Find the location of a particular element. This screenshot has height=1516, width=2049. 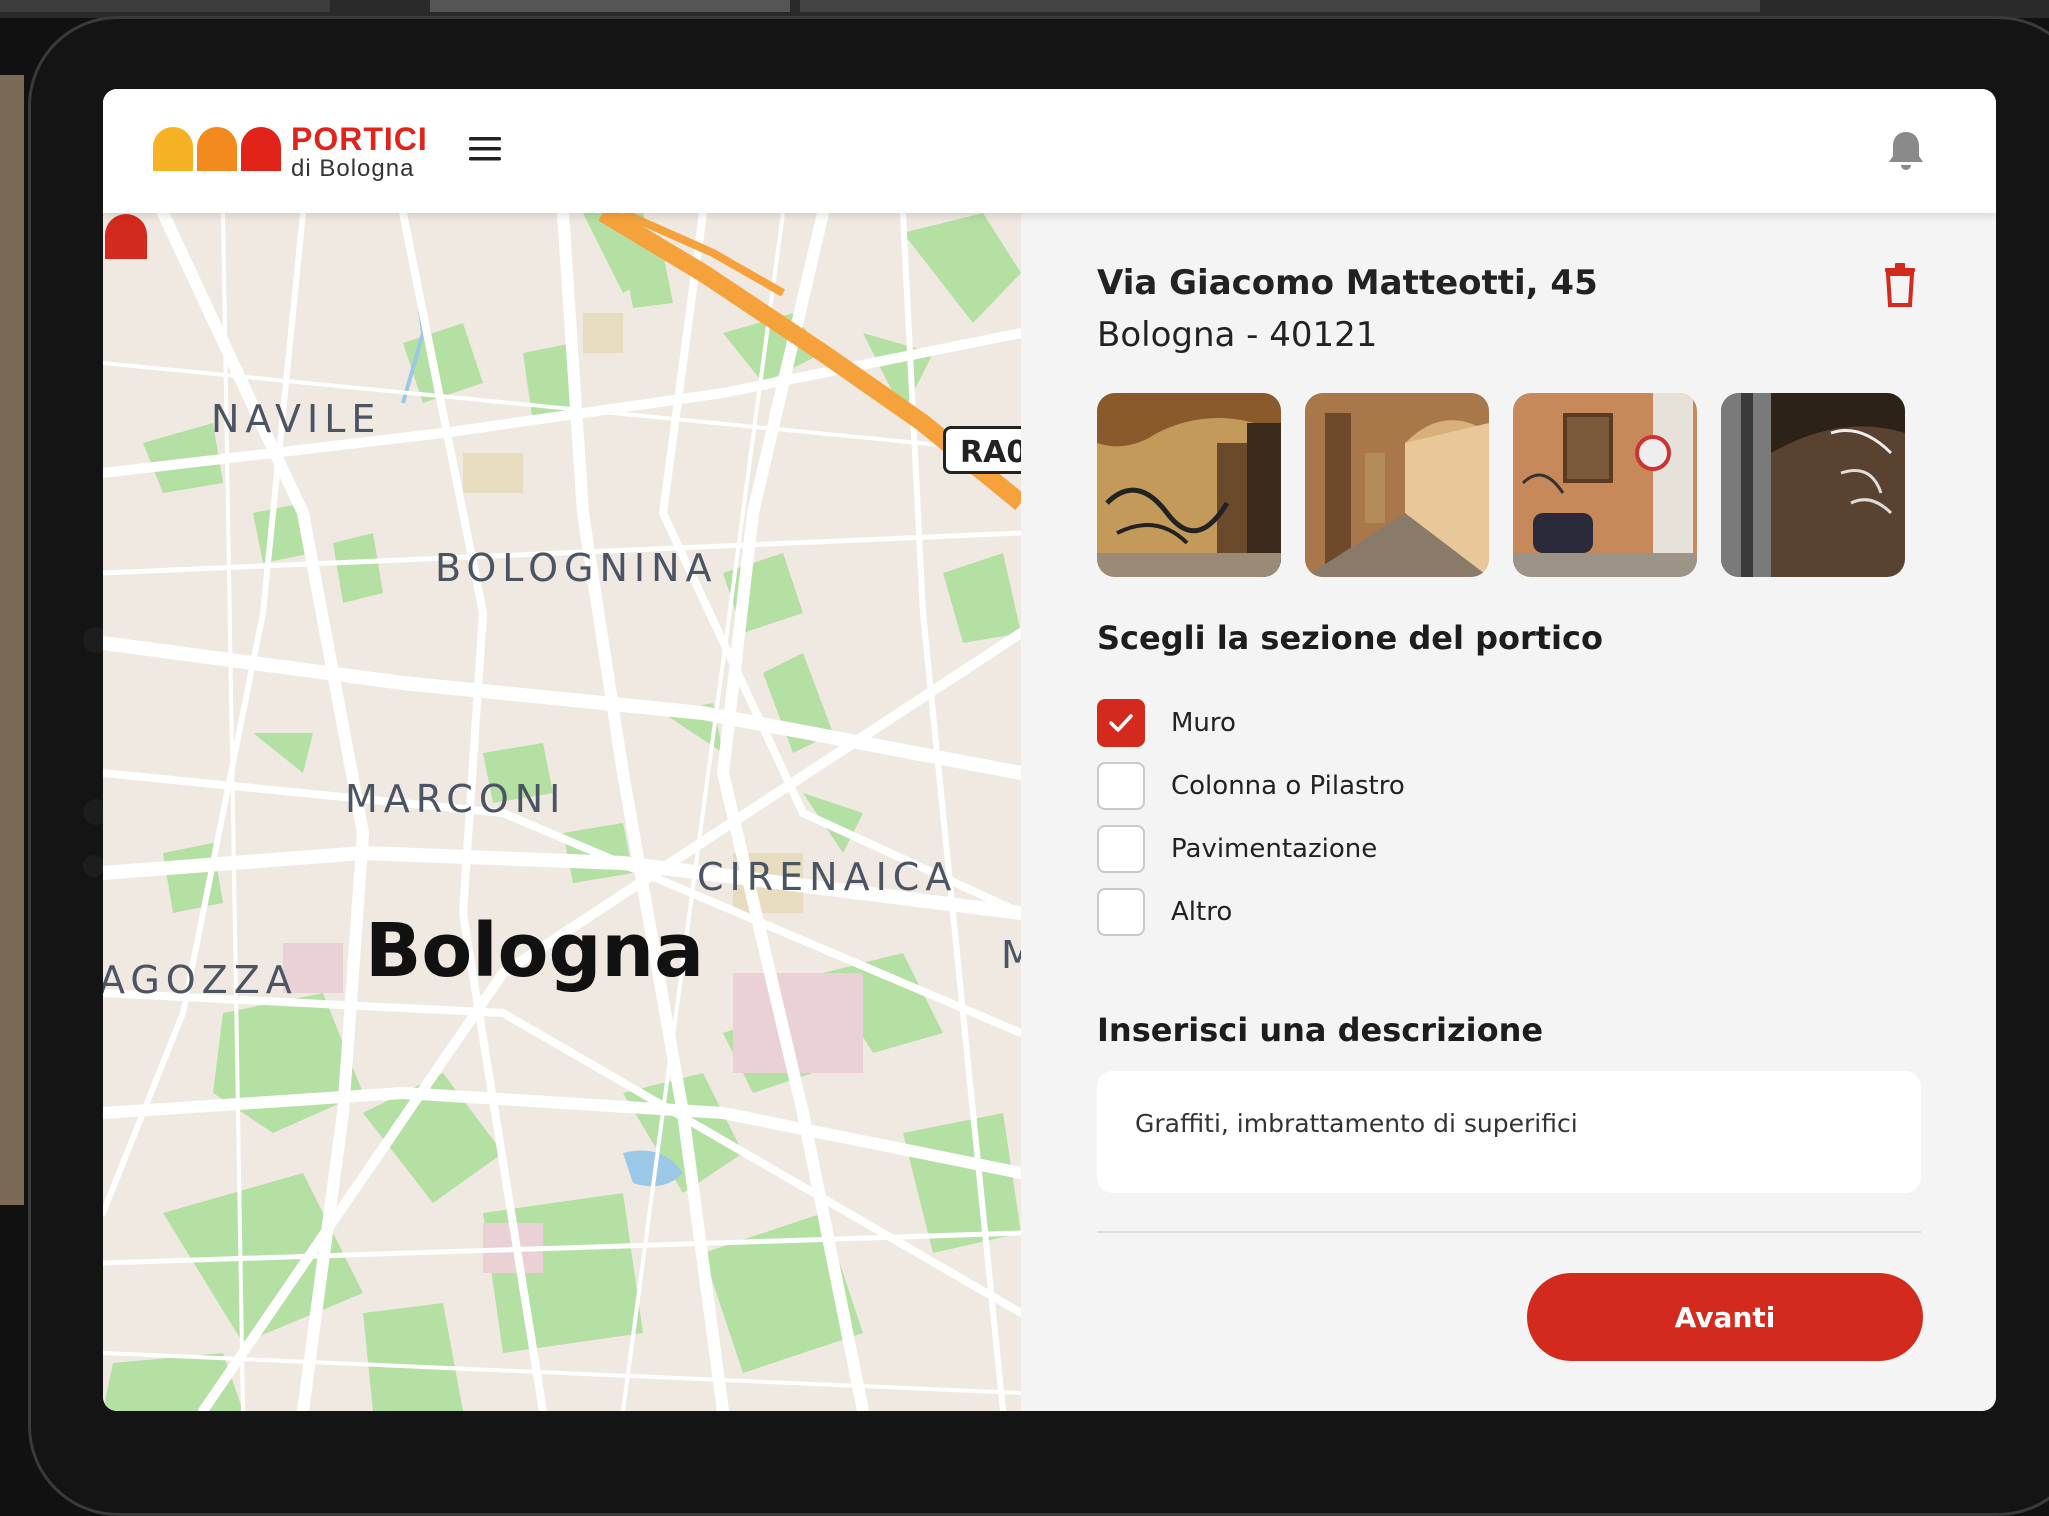

map-label-marconi: MARCONI is located at coordinates (456, 799).